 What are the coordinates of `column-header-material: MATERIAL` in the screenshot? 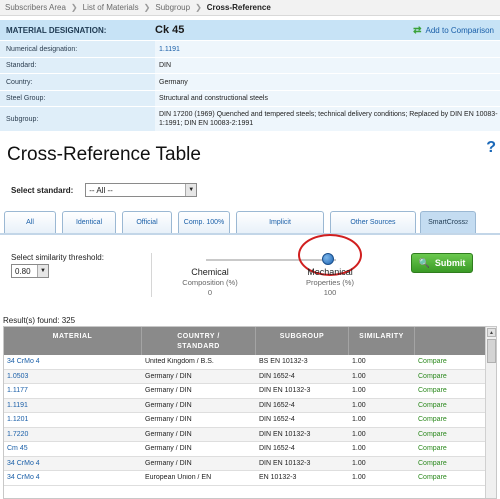 It's located at (73, 341).